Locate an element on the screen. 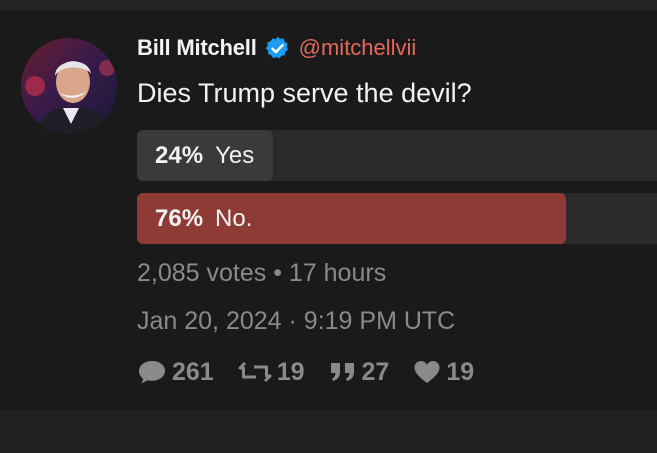  tweet-header: Bill Mitchell @mitchellvii is located at coordinates (276, 48).